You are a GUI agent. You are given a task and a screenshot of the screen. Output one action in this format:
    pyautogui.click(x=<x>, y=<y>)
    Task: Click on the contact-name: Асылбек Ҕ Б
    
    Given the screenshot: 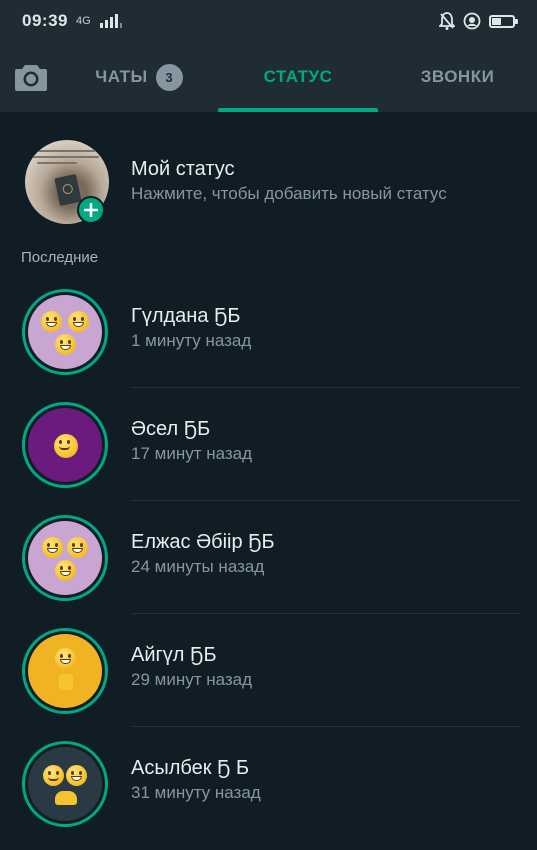 What is the action you would take?
    pyautogui.click(x=190, y=768)
    